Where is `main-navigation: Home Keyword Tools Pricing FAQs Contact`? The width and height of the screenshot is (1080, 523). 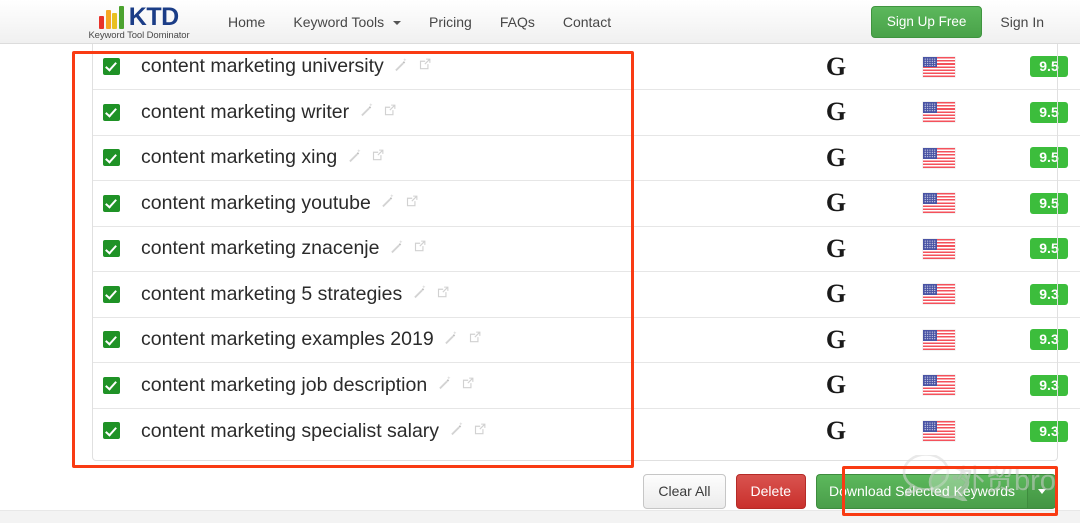 main-navigation: Home Keyword Tools Pricing FAQs Contact is located at coordinates (419, 22).